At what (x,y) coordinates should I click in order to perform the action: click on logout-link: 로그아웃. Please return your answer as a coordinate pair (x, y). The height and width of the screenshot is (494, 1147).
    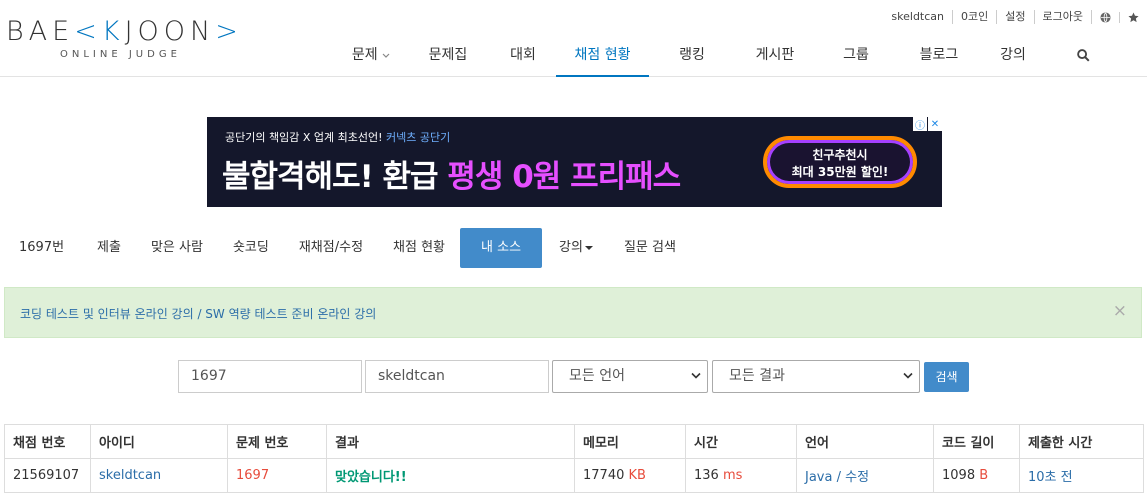
    Looking at the image, I should click on (1063, 17).